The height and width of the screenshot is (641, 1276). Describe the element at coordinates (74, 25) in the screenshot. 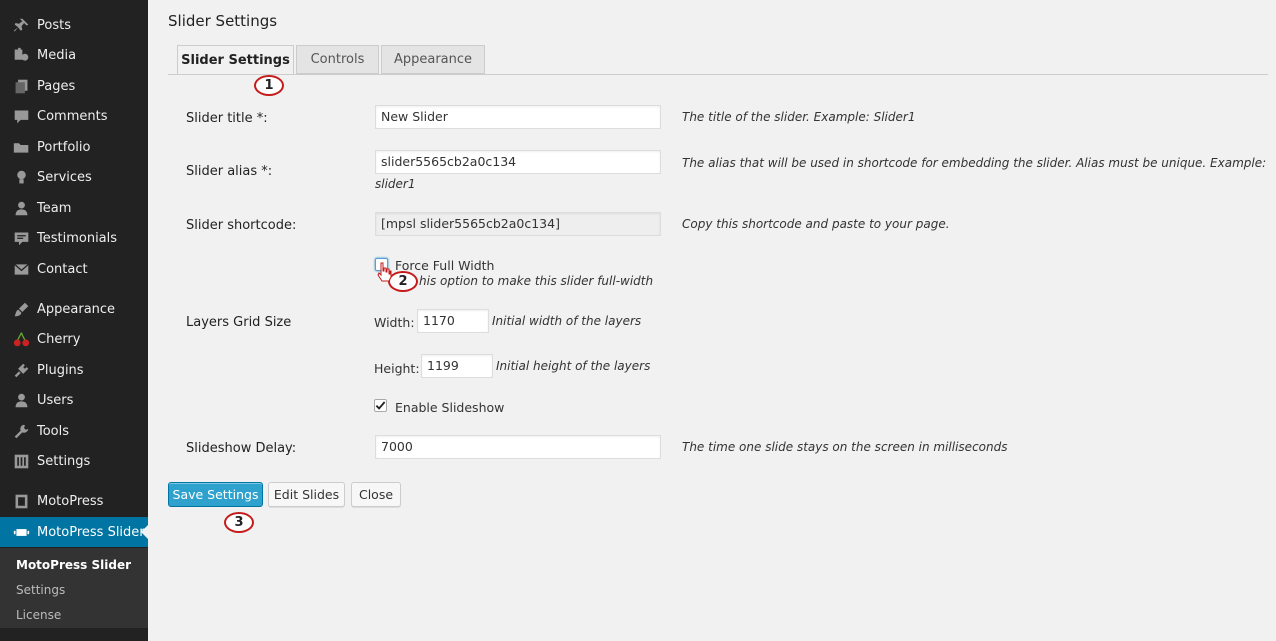

I see `menu-item-posts: Posts` at that location.